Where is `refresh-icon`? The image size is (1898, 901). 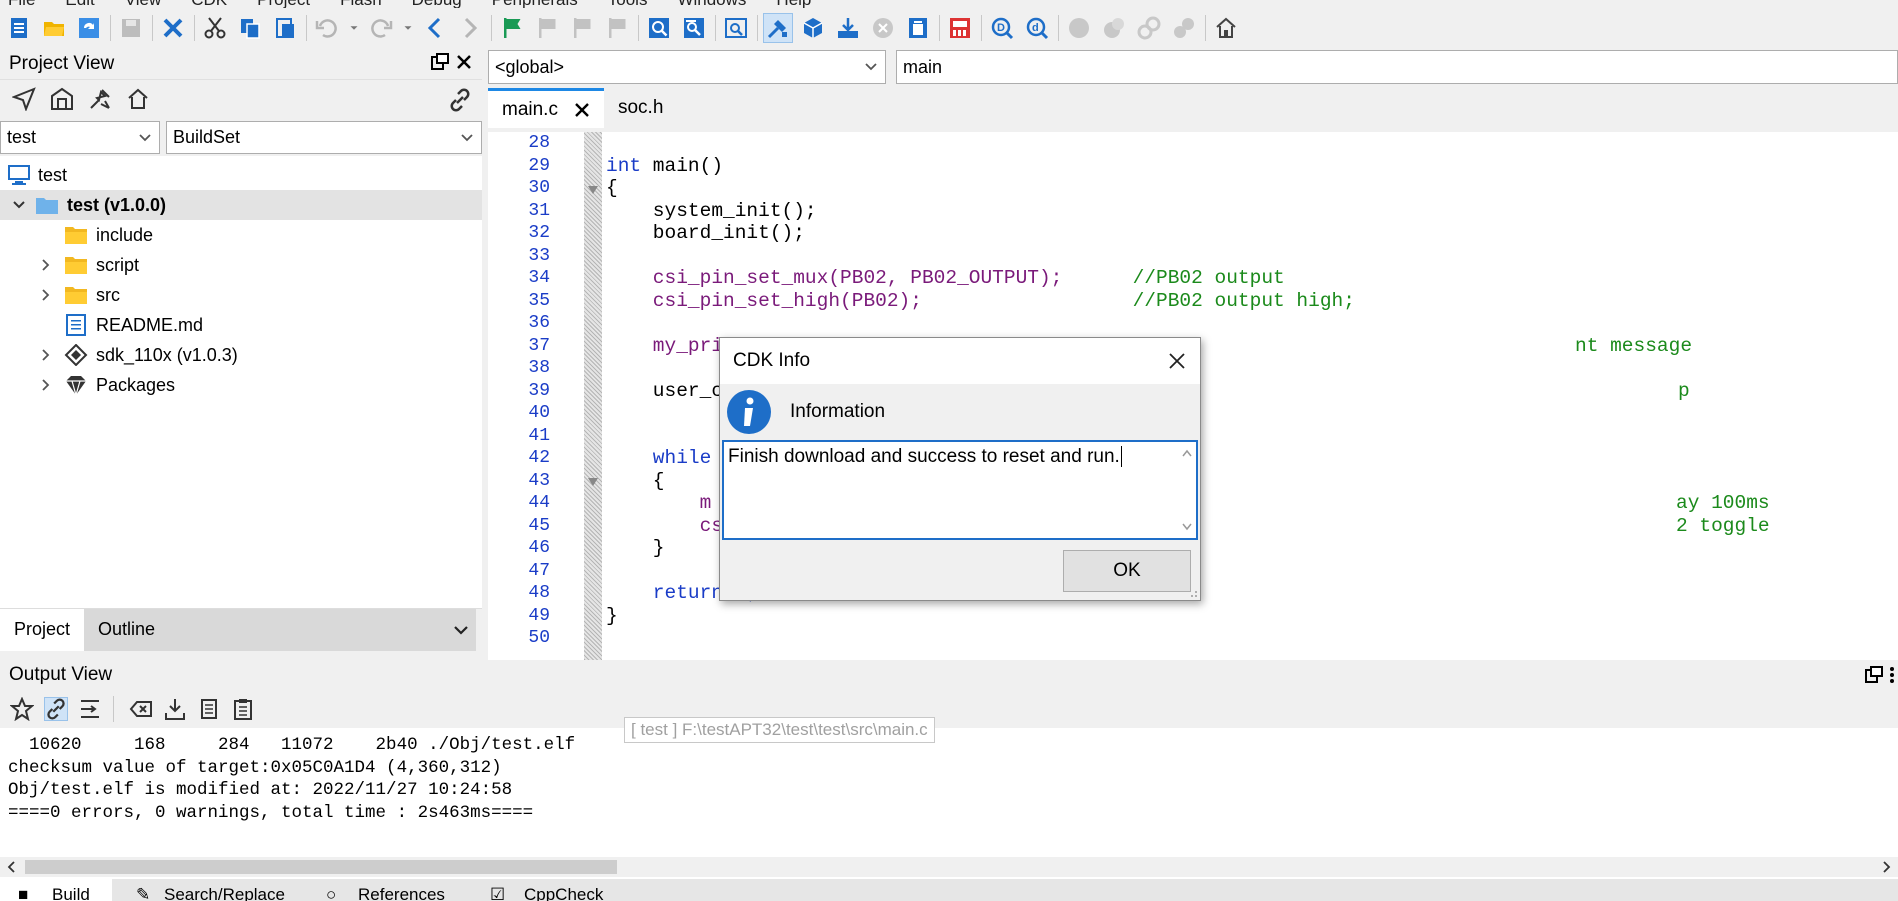
refresh-icon is located at coordinates (89, 28).